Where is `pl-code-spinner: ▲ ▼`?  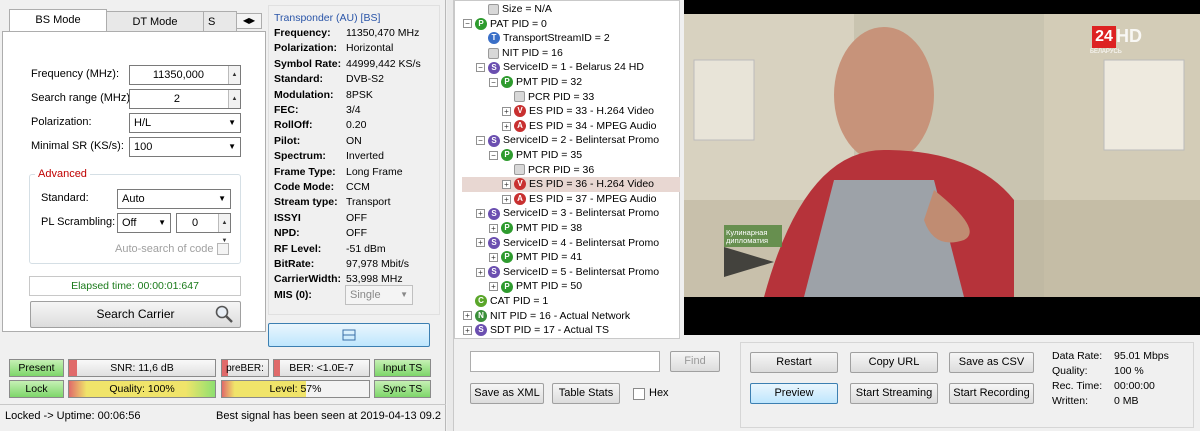
pl-code-spinner: ▲ ▼ is located at coordinates (224, 229).